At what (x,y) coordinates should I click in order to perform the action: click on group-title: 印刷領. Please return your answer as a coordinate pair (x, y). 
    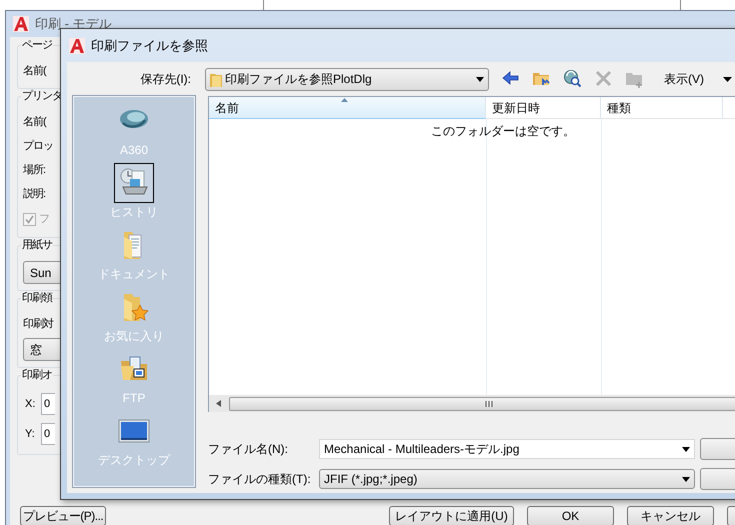
    Looking at the image, I should click on (37, 298).